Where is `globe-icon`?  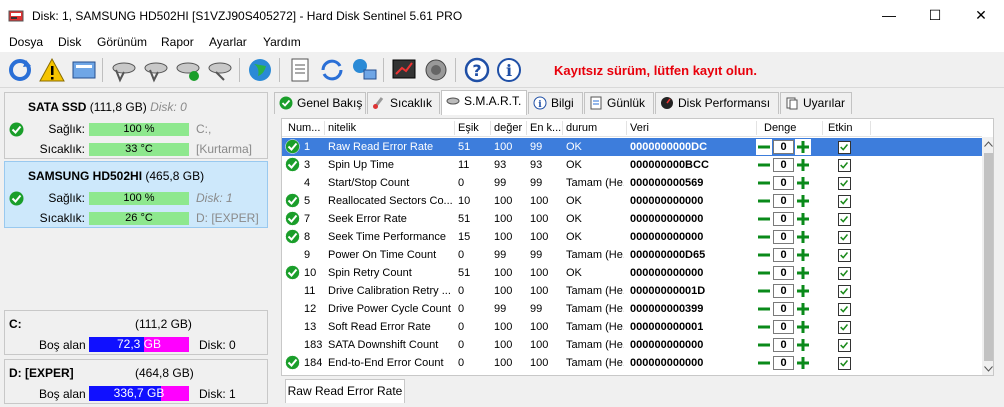
globe-icon is located at coordinates (260, 70).